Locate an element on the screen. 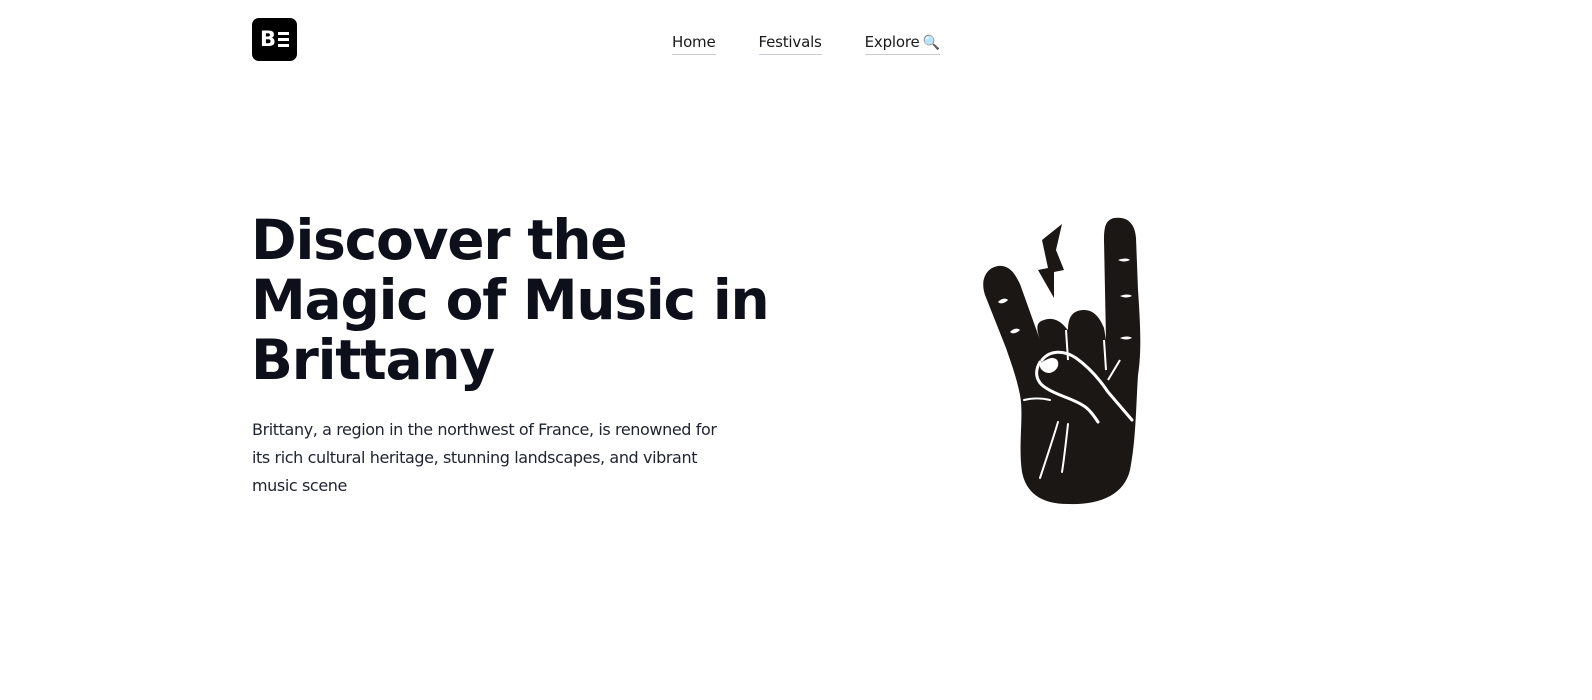 The height and width of the screenshot is (700, 1592). logo-letter: B is located at coordinates (267, 39).